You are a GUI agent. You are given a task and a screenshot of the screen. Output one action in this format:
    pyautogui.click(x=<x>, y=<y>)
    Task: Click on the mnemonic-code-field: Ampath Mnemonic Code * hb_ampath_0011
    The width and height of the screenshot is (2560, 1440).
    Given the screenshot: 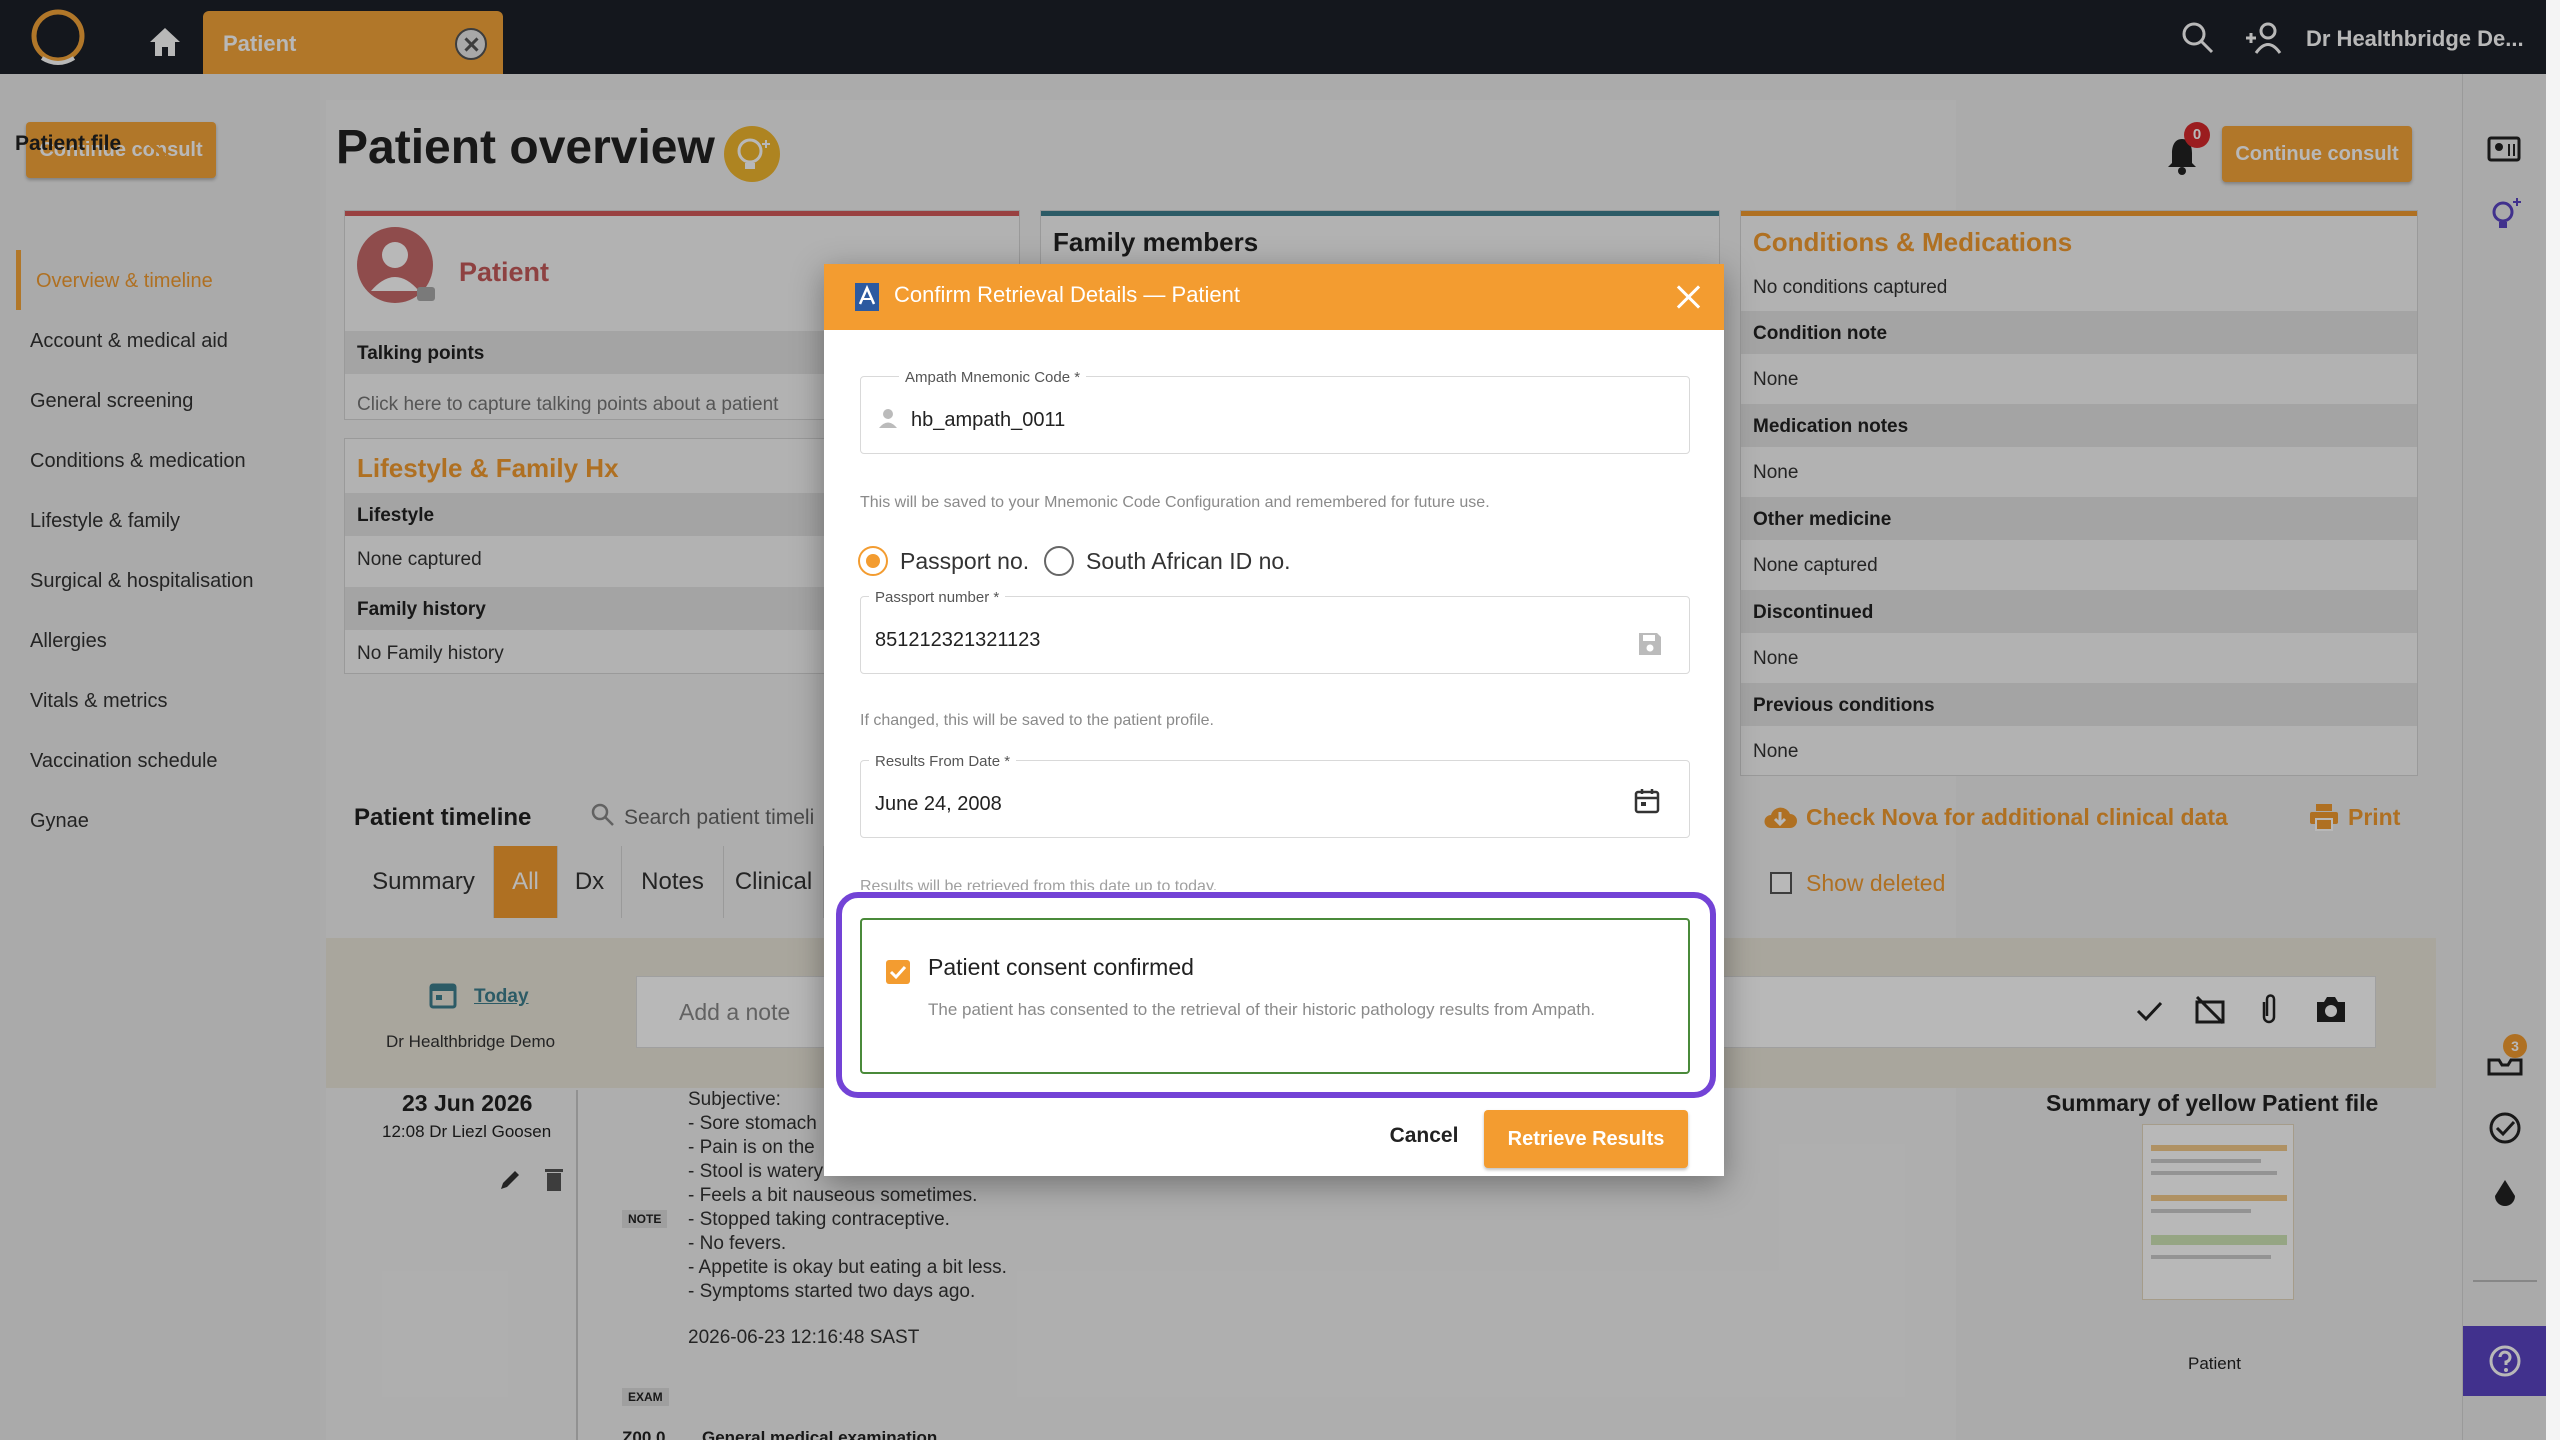 What is the action you would take?
    pyautogui.click(x=1275, y=411)
    